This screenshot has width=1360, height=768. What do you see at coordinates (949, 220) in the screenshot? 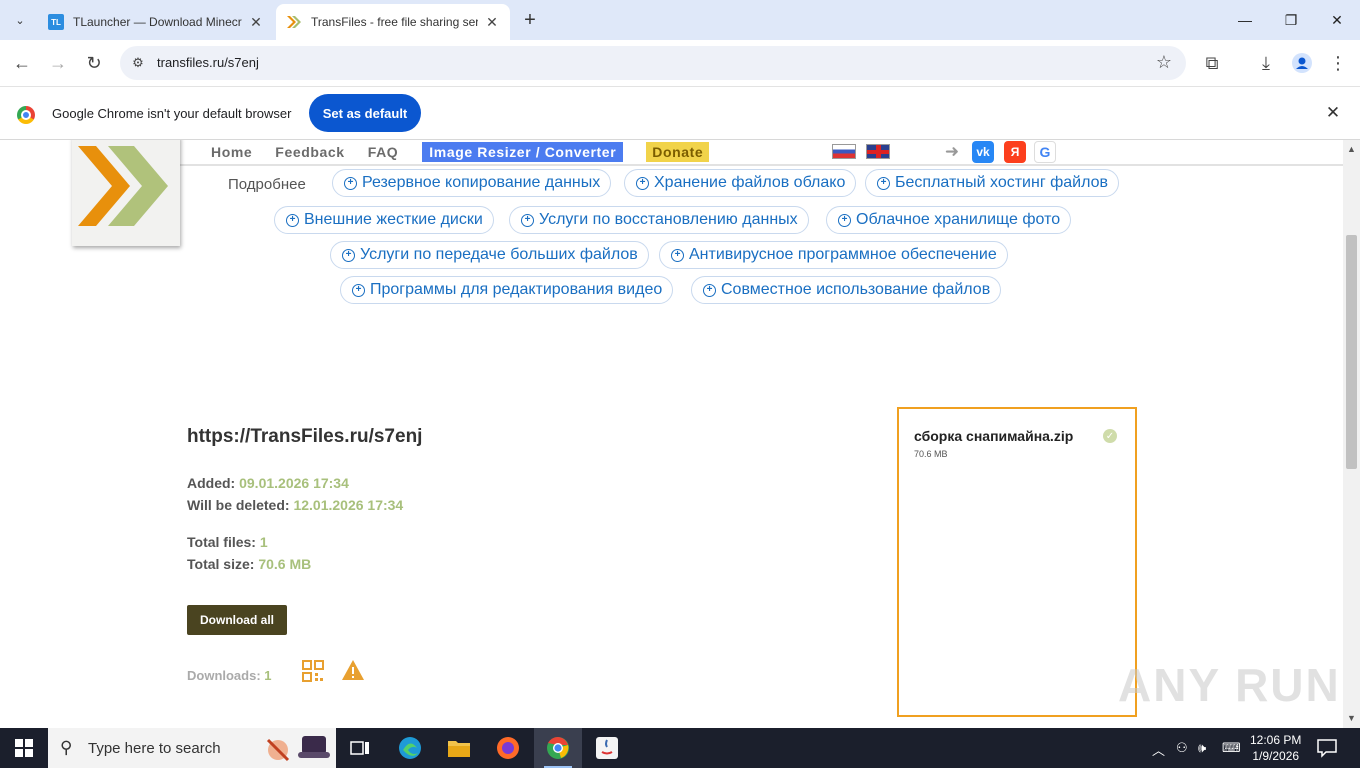
I see `pill-link: + Облачное хранилище фото` at bounding box center [949, 220].